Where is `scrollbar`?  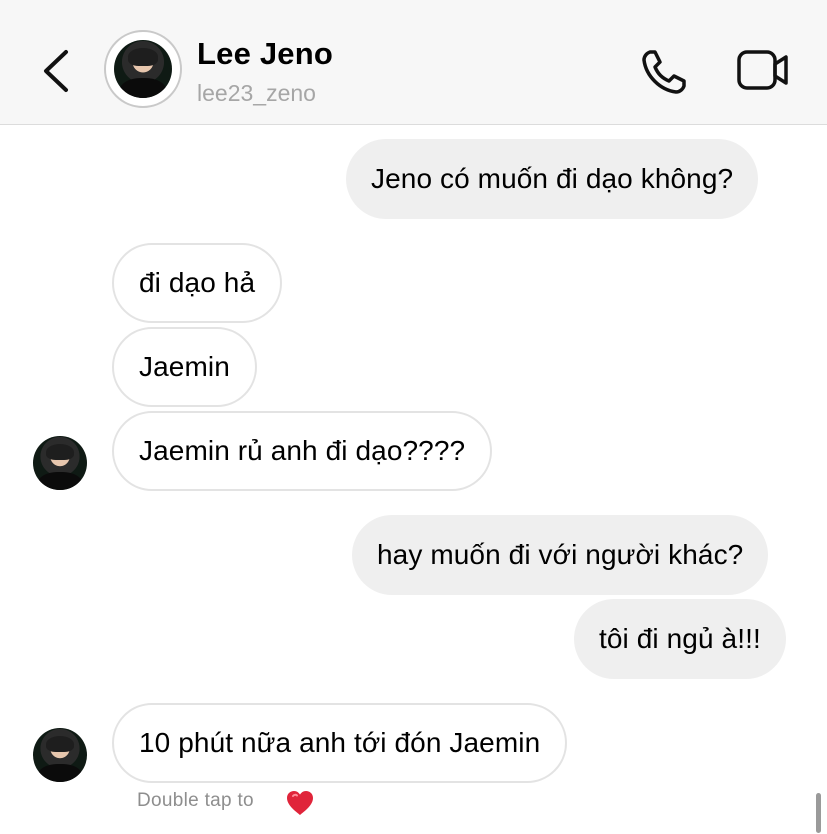
scrollbar is located at coordinates (818, 813).